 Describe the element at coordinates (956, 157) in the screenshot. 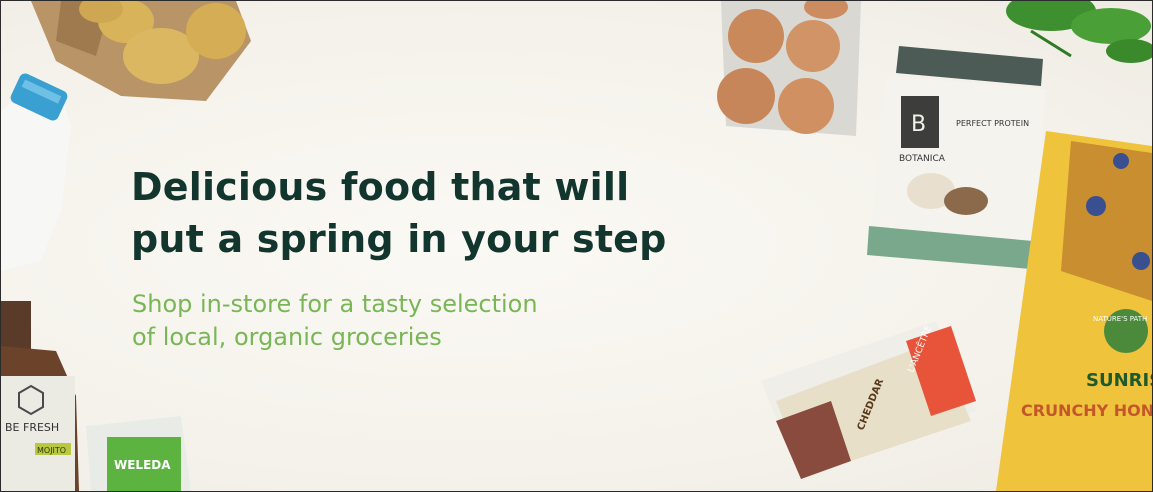

I see `protein-tub: B BOTANICA PERFECT PROTEIN` at that location.